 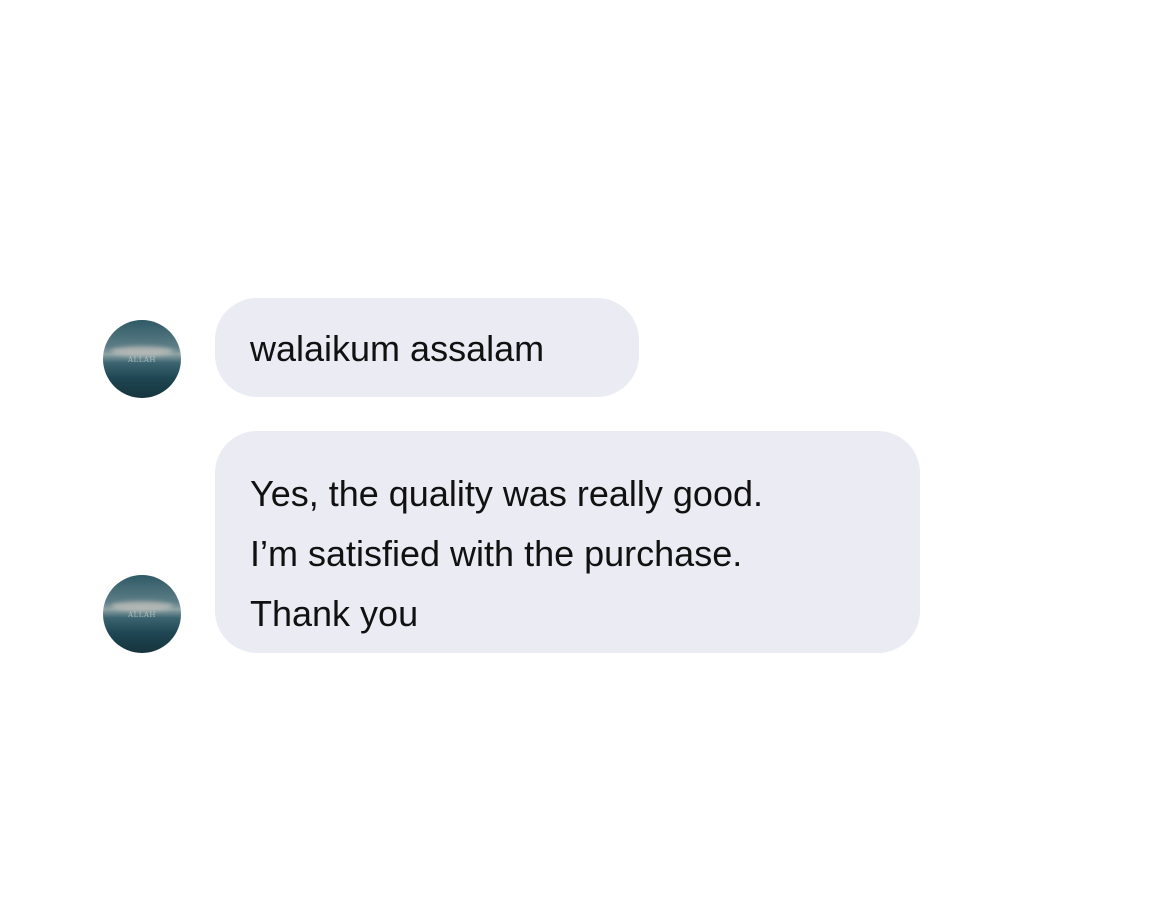 I want to click on message-text: walaikum assalam, so click(x=397, y=348).